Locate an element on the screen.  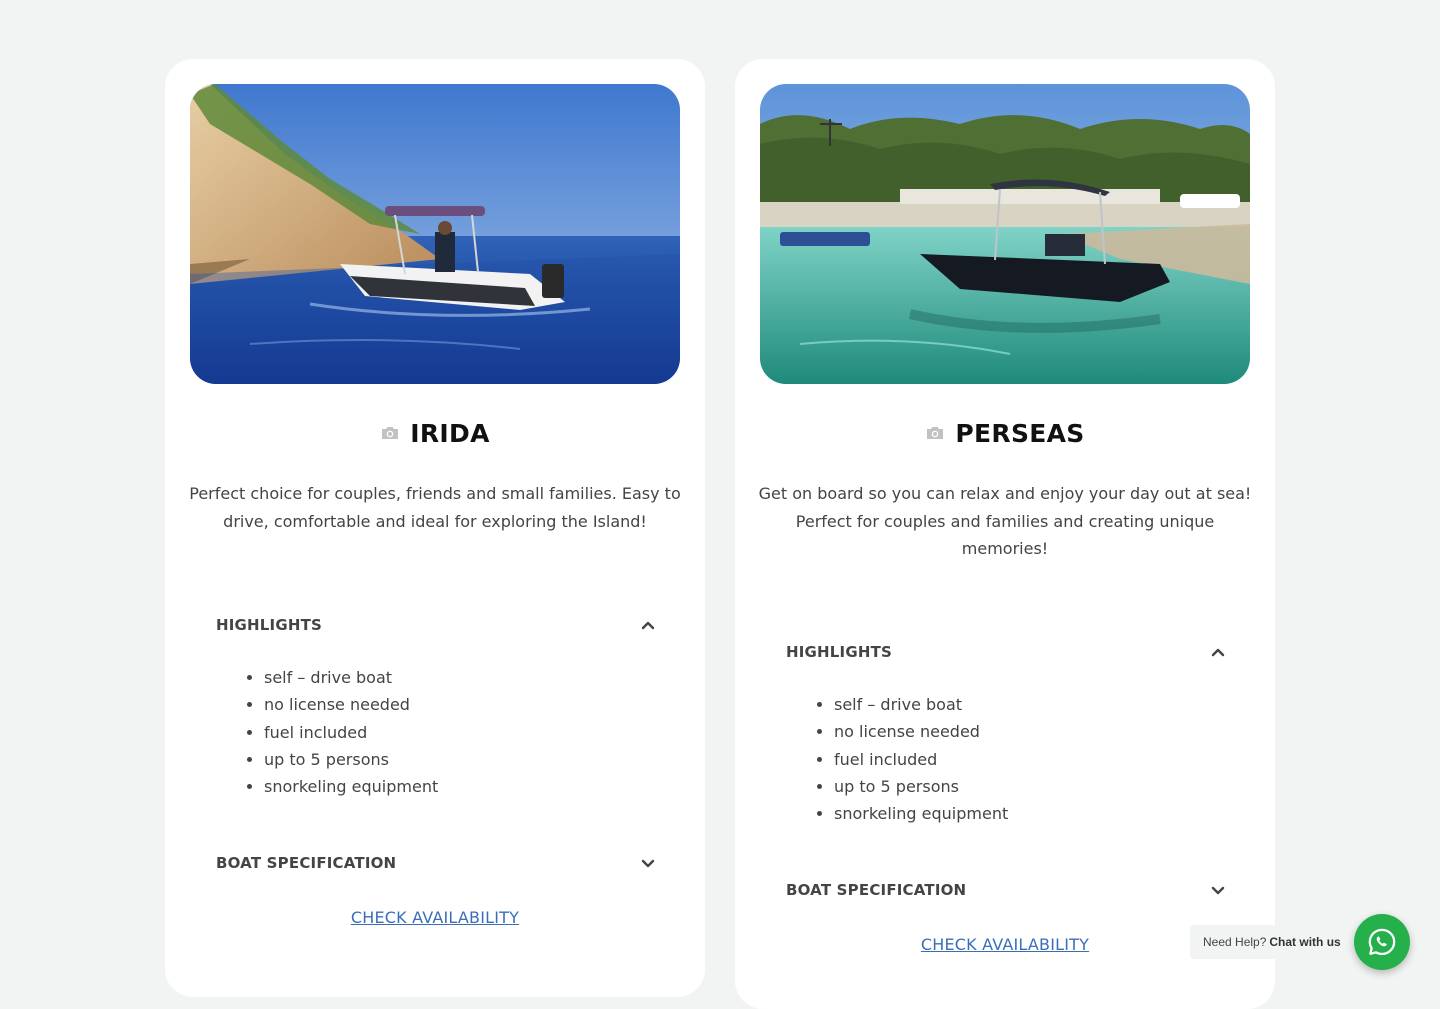
boat-photo-perseas is located at coordinates (1005, 234).